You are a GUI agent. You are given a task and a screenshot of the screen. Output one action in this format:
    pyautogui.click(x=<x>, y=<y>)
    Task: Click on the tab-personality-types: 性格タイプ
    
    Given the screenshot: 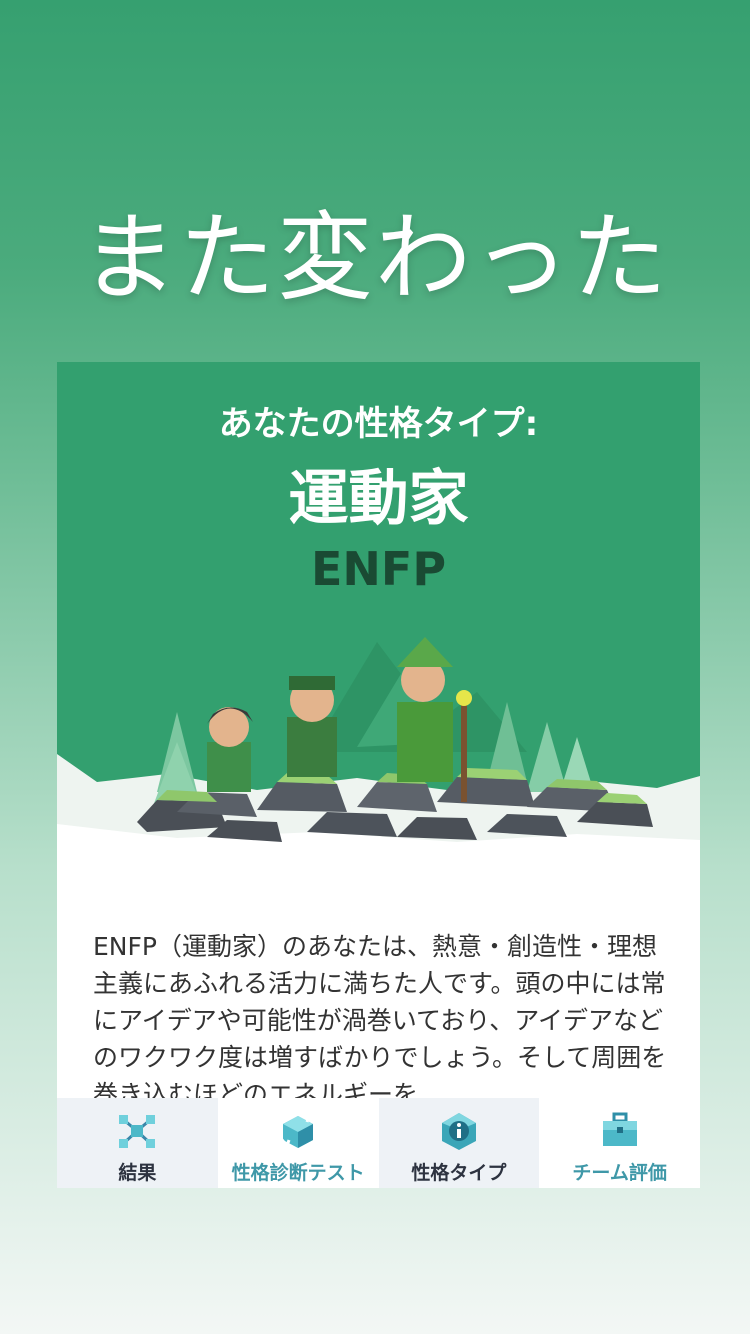 What is the action you would take?
    pyautogui.click(x=459, y=1143)
    